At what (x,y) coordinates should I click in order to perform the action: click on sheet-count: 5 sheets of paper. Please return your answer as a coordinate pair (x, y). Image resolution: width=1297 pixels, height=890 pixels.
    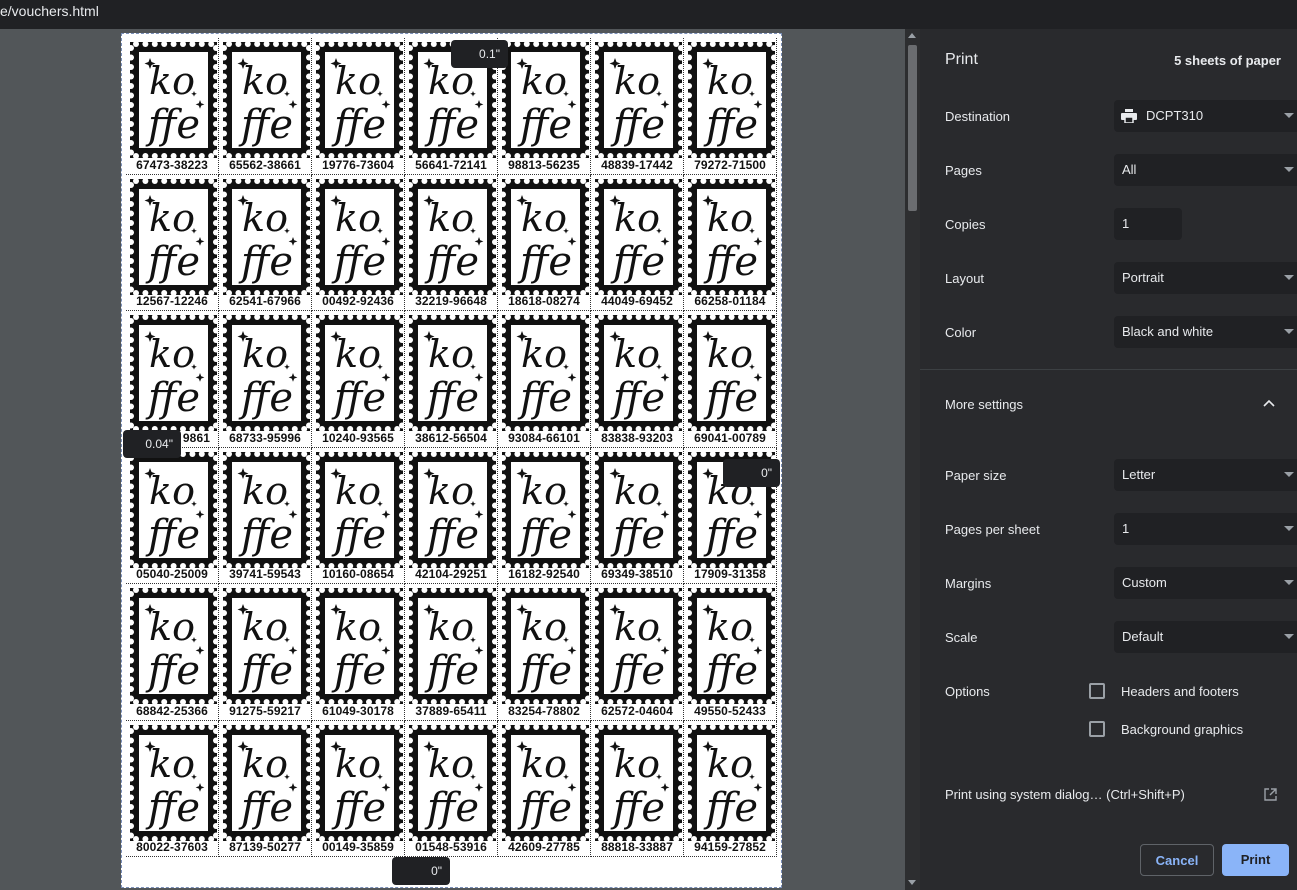
    Looking at the image, I should click on (1227, 60).